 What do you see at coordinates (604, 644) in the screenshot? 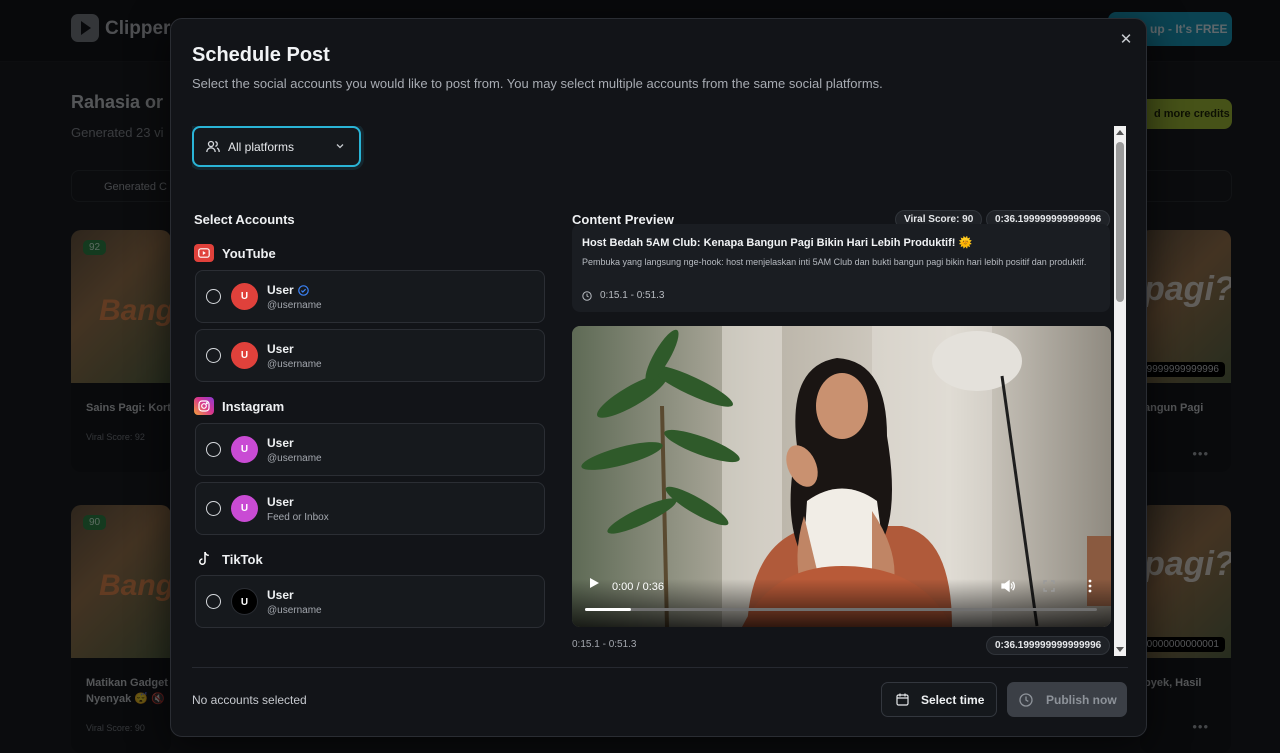
I see `clip-range-footer: 0:15.1 - 0:51.3` at bounding box center [604, 644].